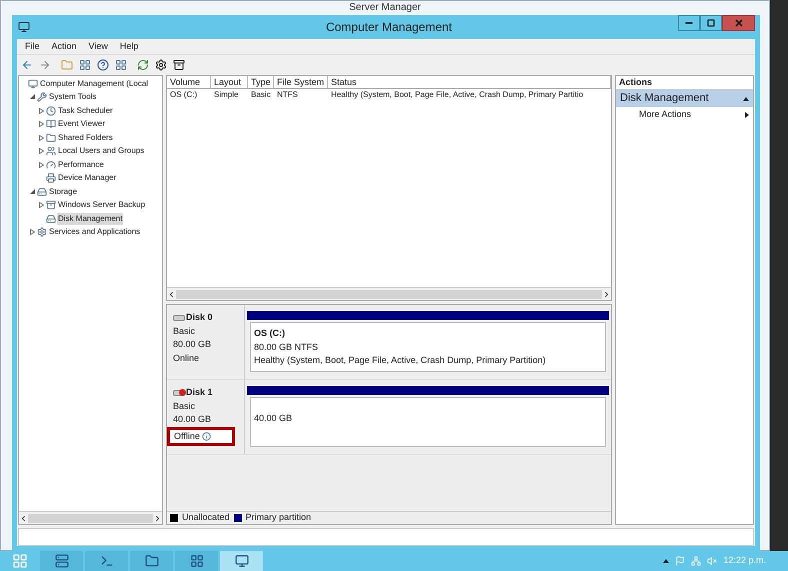 The image size is (788, 571). Describe the element at coordinates (186, 358) in the screenshot. I see `disk-status: Online` at that location.